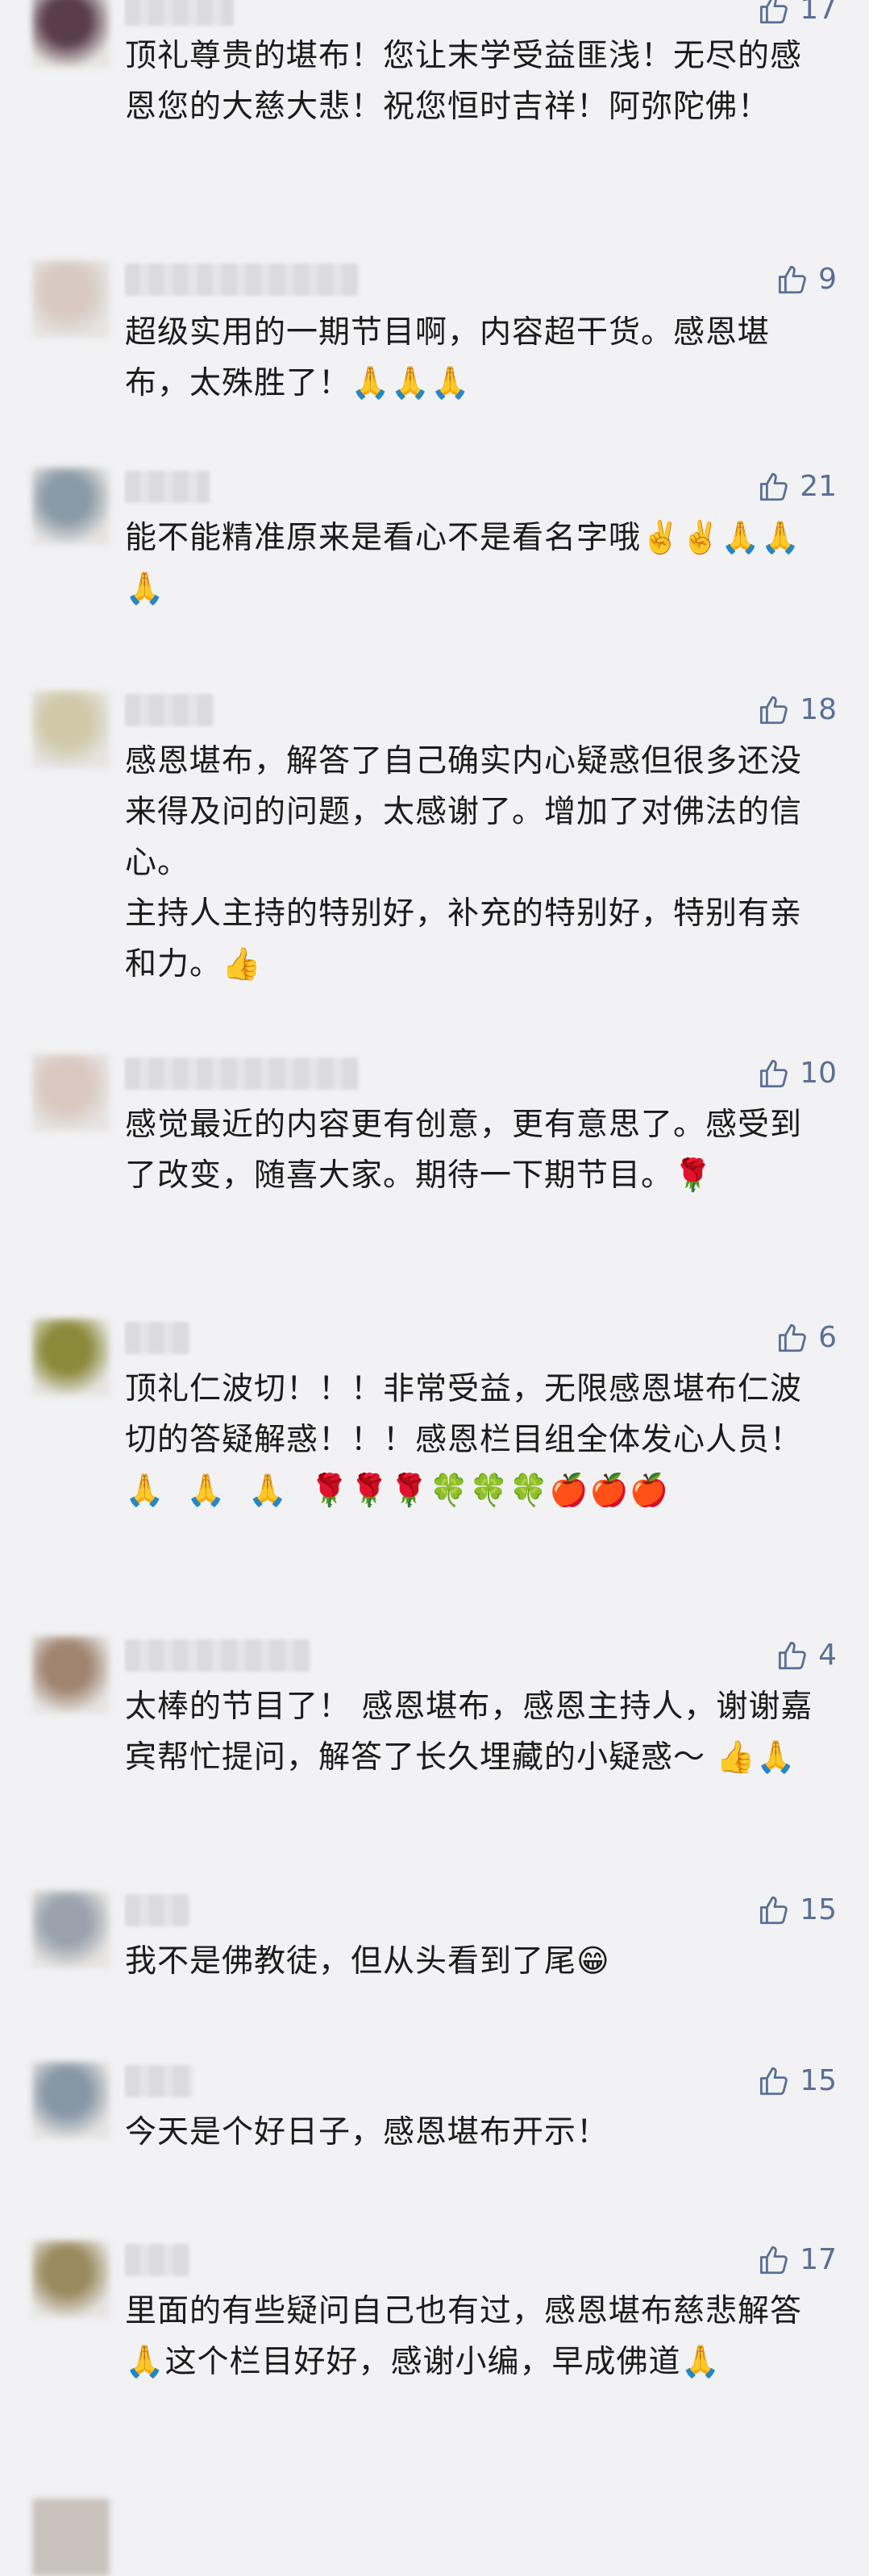 This screenshot has height=2576, width=869. Describe the element at coordinates (797, 1073) in the screenshot. I see `like-button: 10` at that location.